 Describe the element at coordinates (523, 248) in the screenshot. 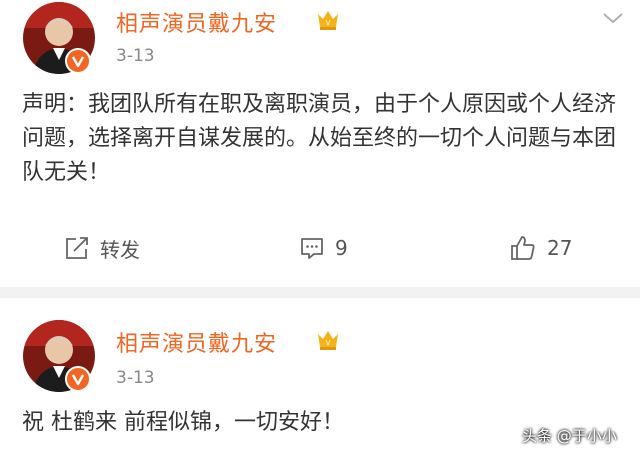

I see `thumbs-up-icon` at that location.